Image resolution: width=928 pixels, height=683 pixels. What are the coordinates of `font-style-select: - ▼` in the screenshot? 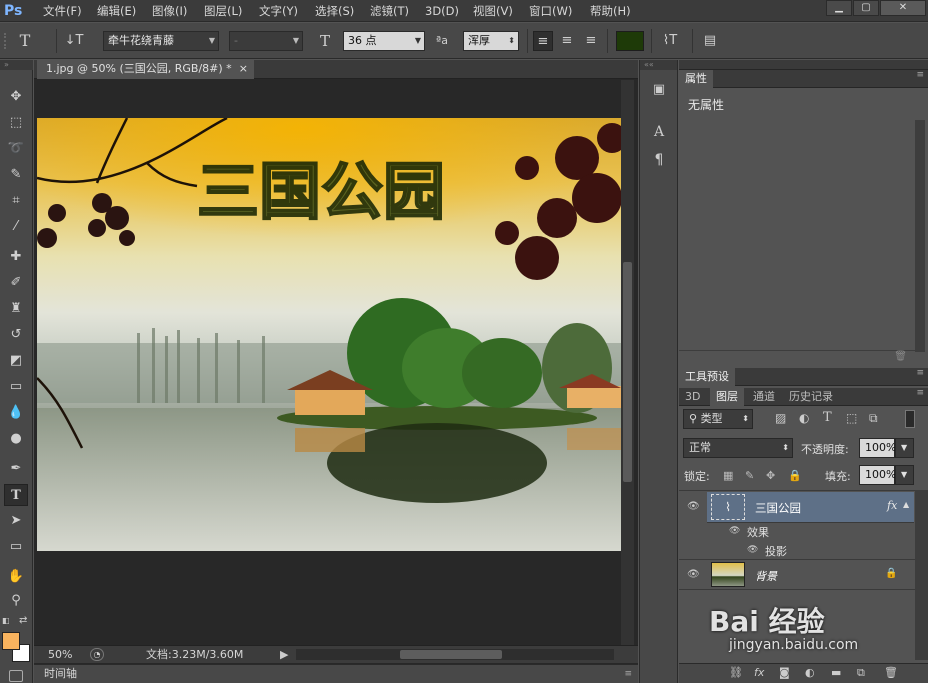 It's located at (266, 41).